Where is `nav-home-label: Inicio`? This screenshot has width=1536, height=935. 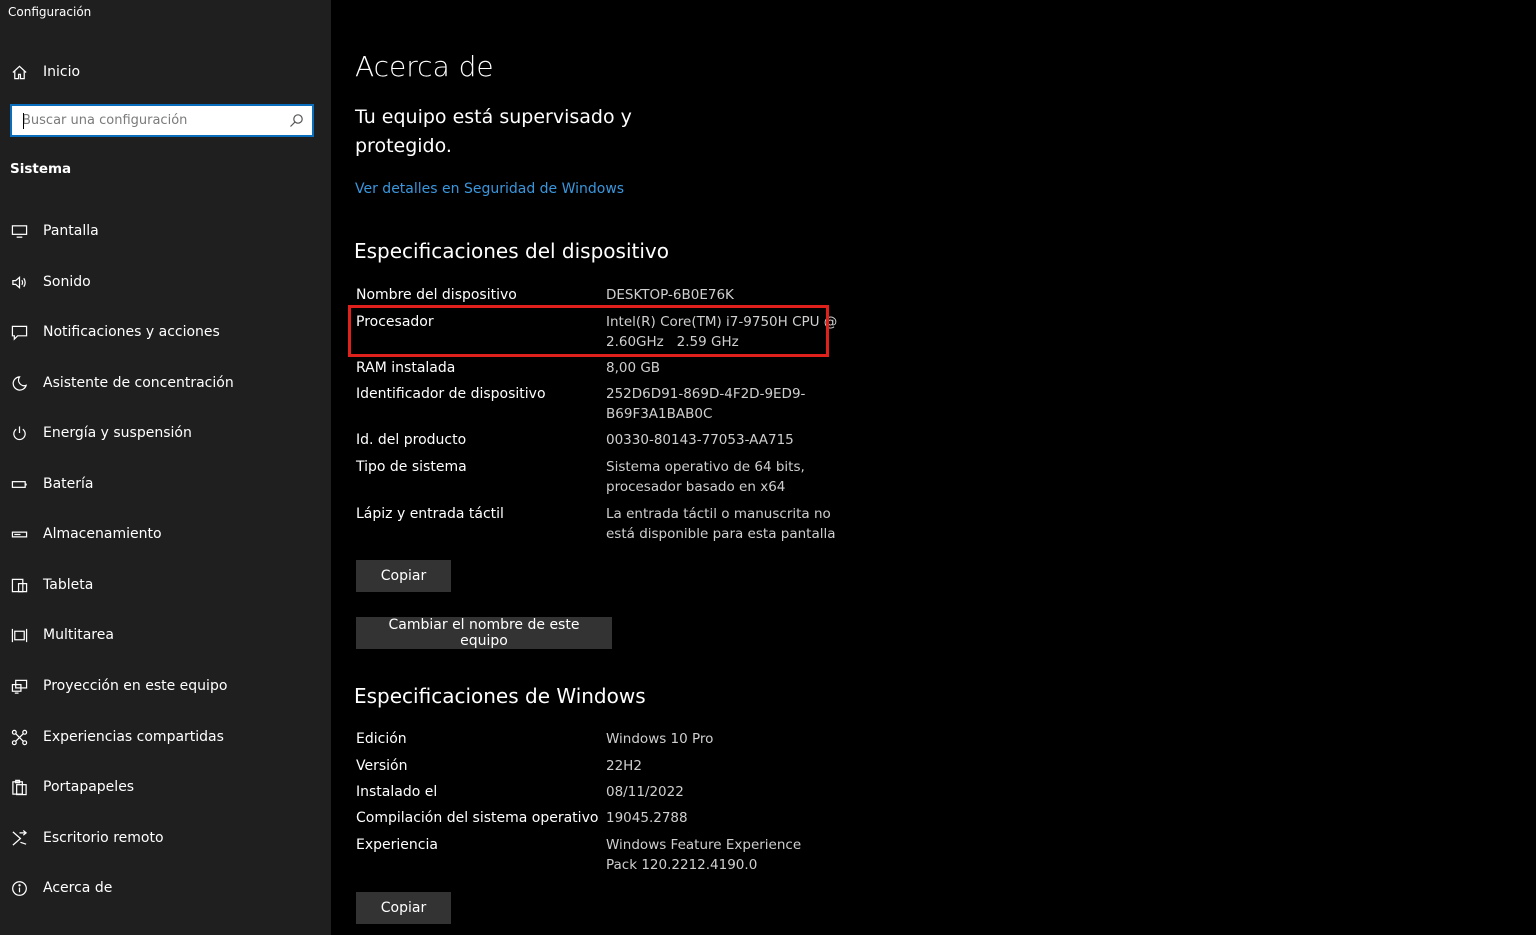
nav-home-label: Inicio is located at coordinates (62, 72).